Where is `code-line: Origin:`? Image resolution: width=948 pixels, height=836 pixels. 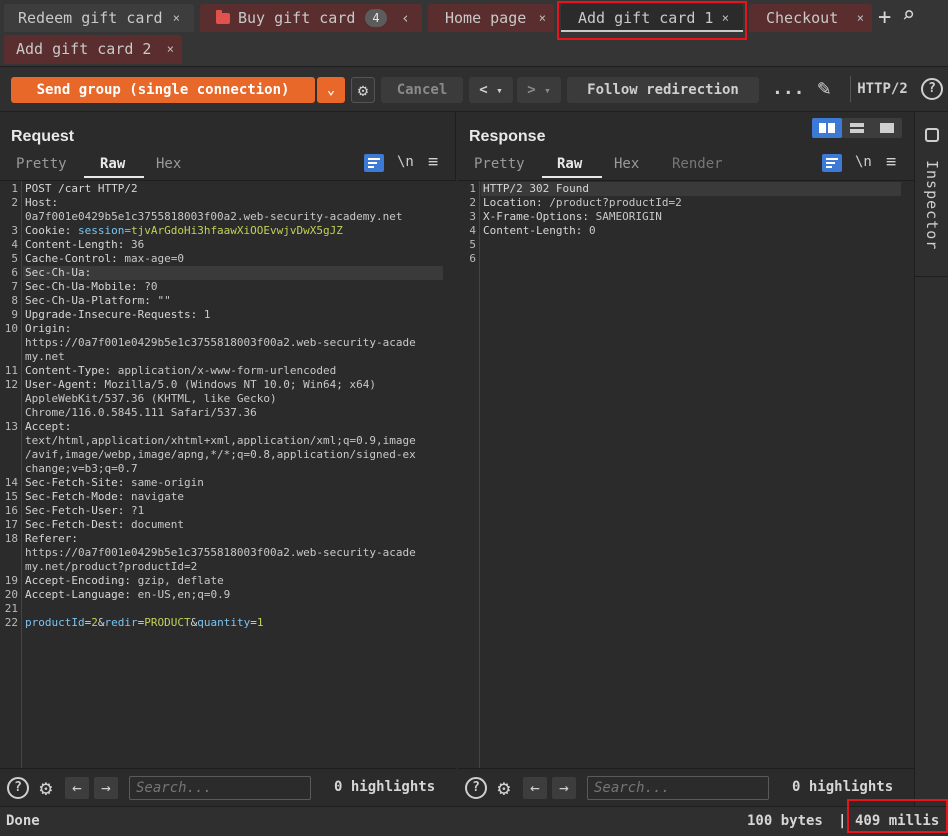 code-line: Origin: is located at coordinates (48, 328).